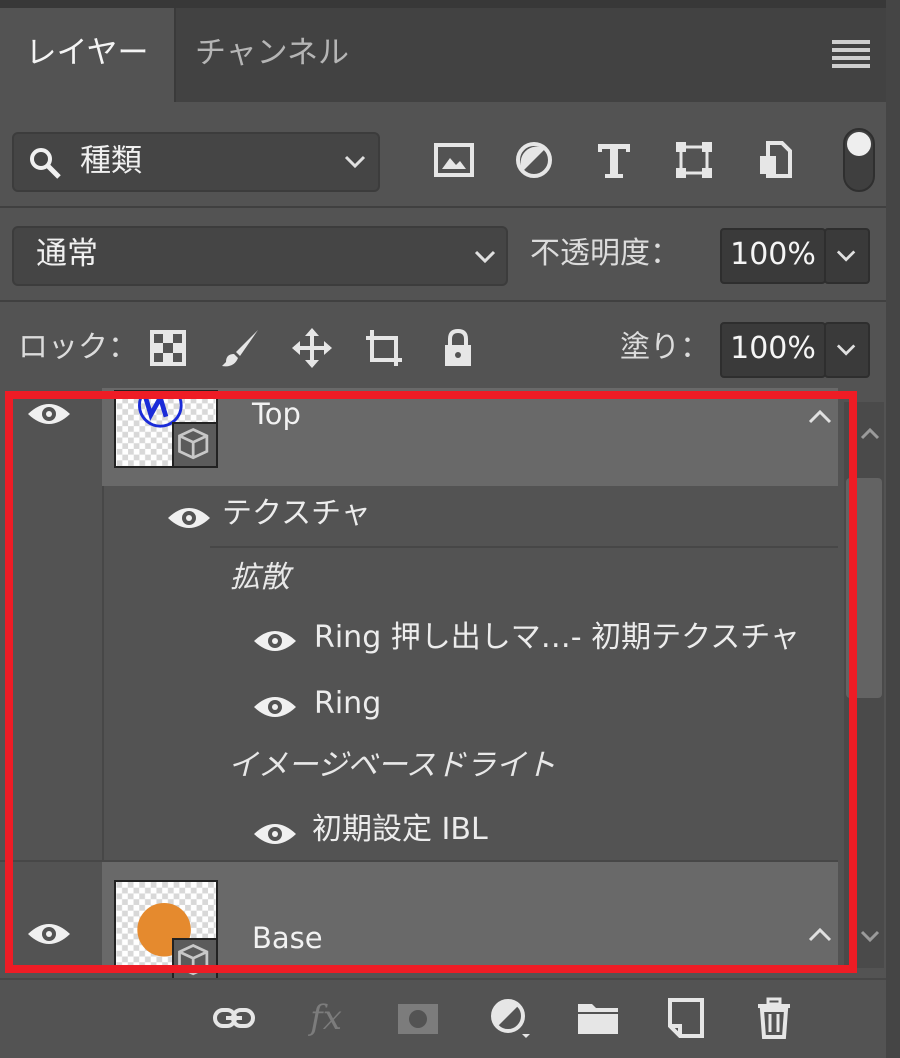 This screenshot has height=1058, width=900. I want to click on panel-menu-icon, so click(851, 54).